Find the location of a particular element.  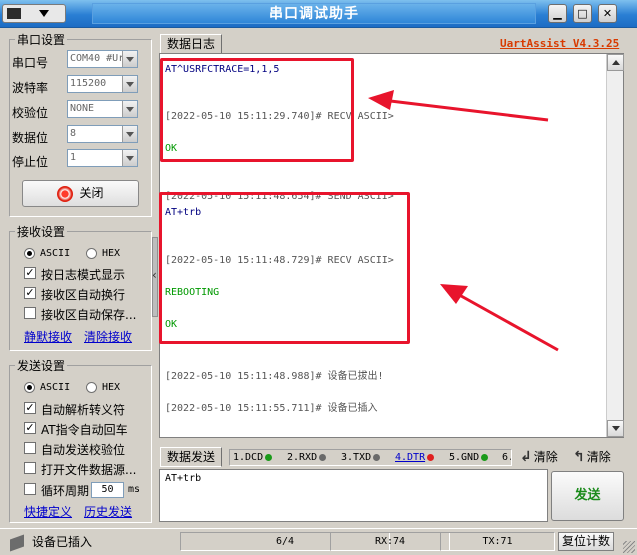

at-crlf-label: AT指令自动回车 is located at coordinates (84, 430).